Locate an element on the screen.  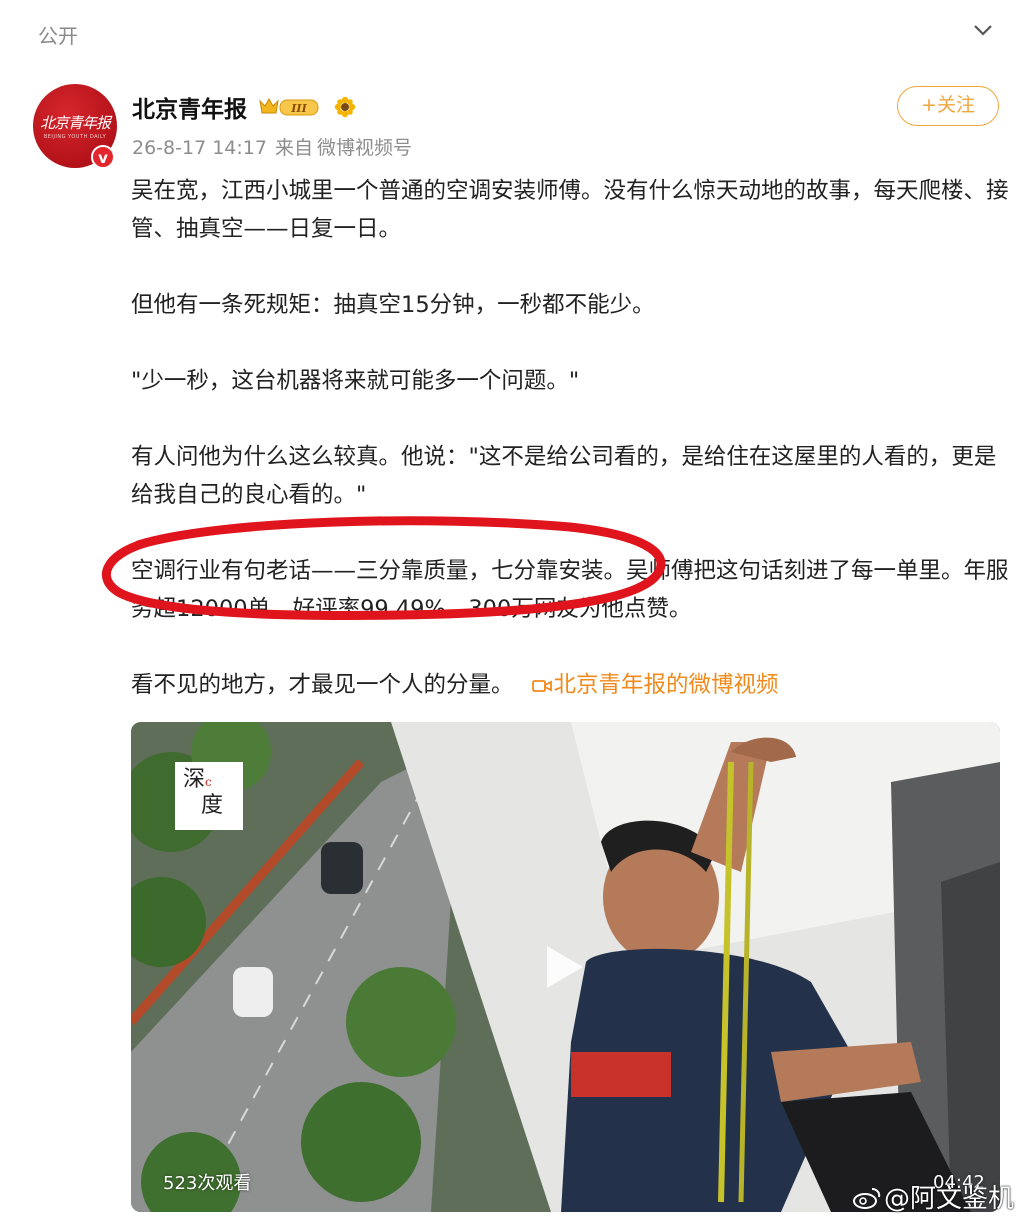
video-link-label: 北京青年报的微博视频 is located at coordinates (666, 685).